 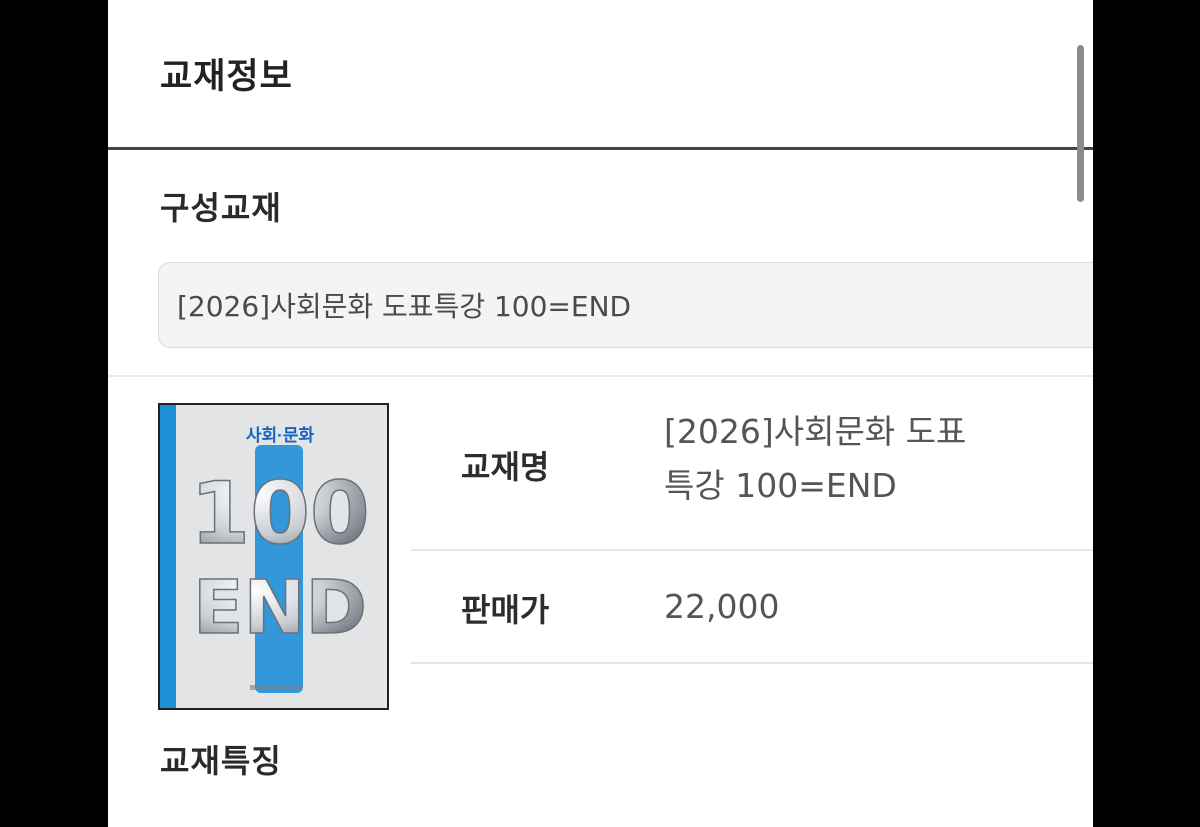 I want to click on selected-book-text: [2026]사회문화 도표특강 100=END, so click(x=404, y=306).